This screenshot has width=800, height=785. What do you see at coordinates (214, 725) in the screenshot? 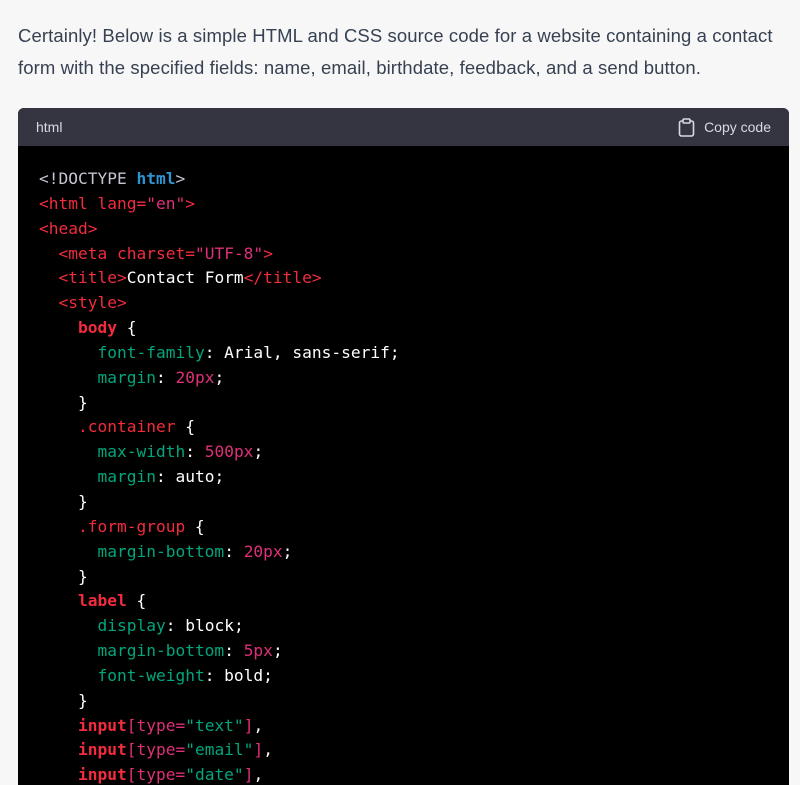
I see `code-token: "text"` at bounding box center [214, 725].